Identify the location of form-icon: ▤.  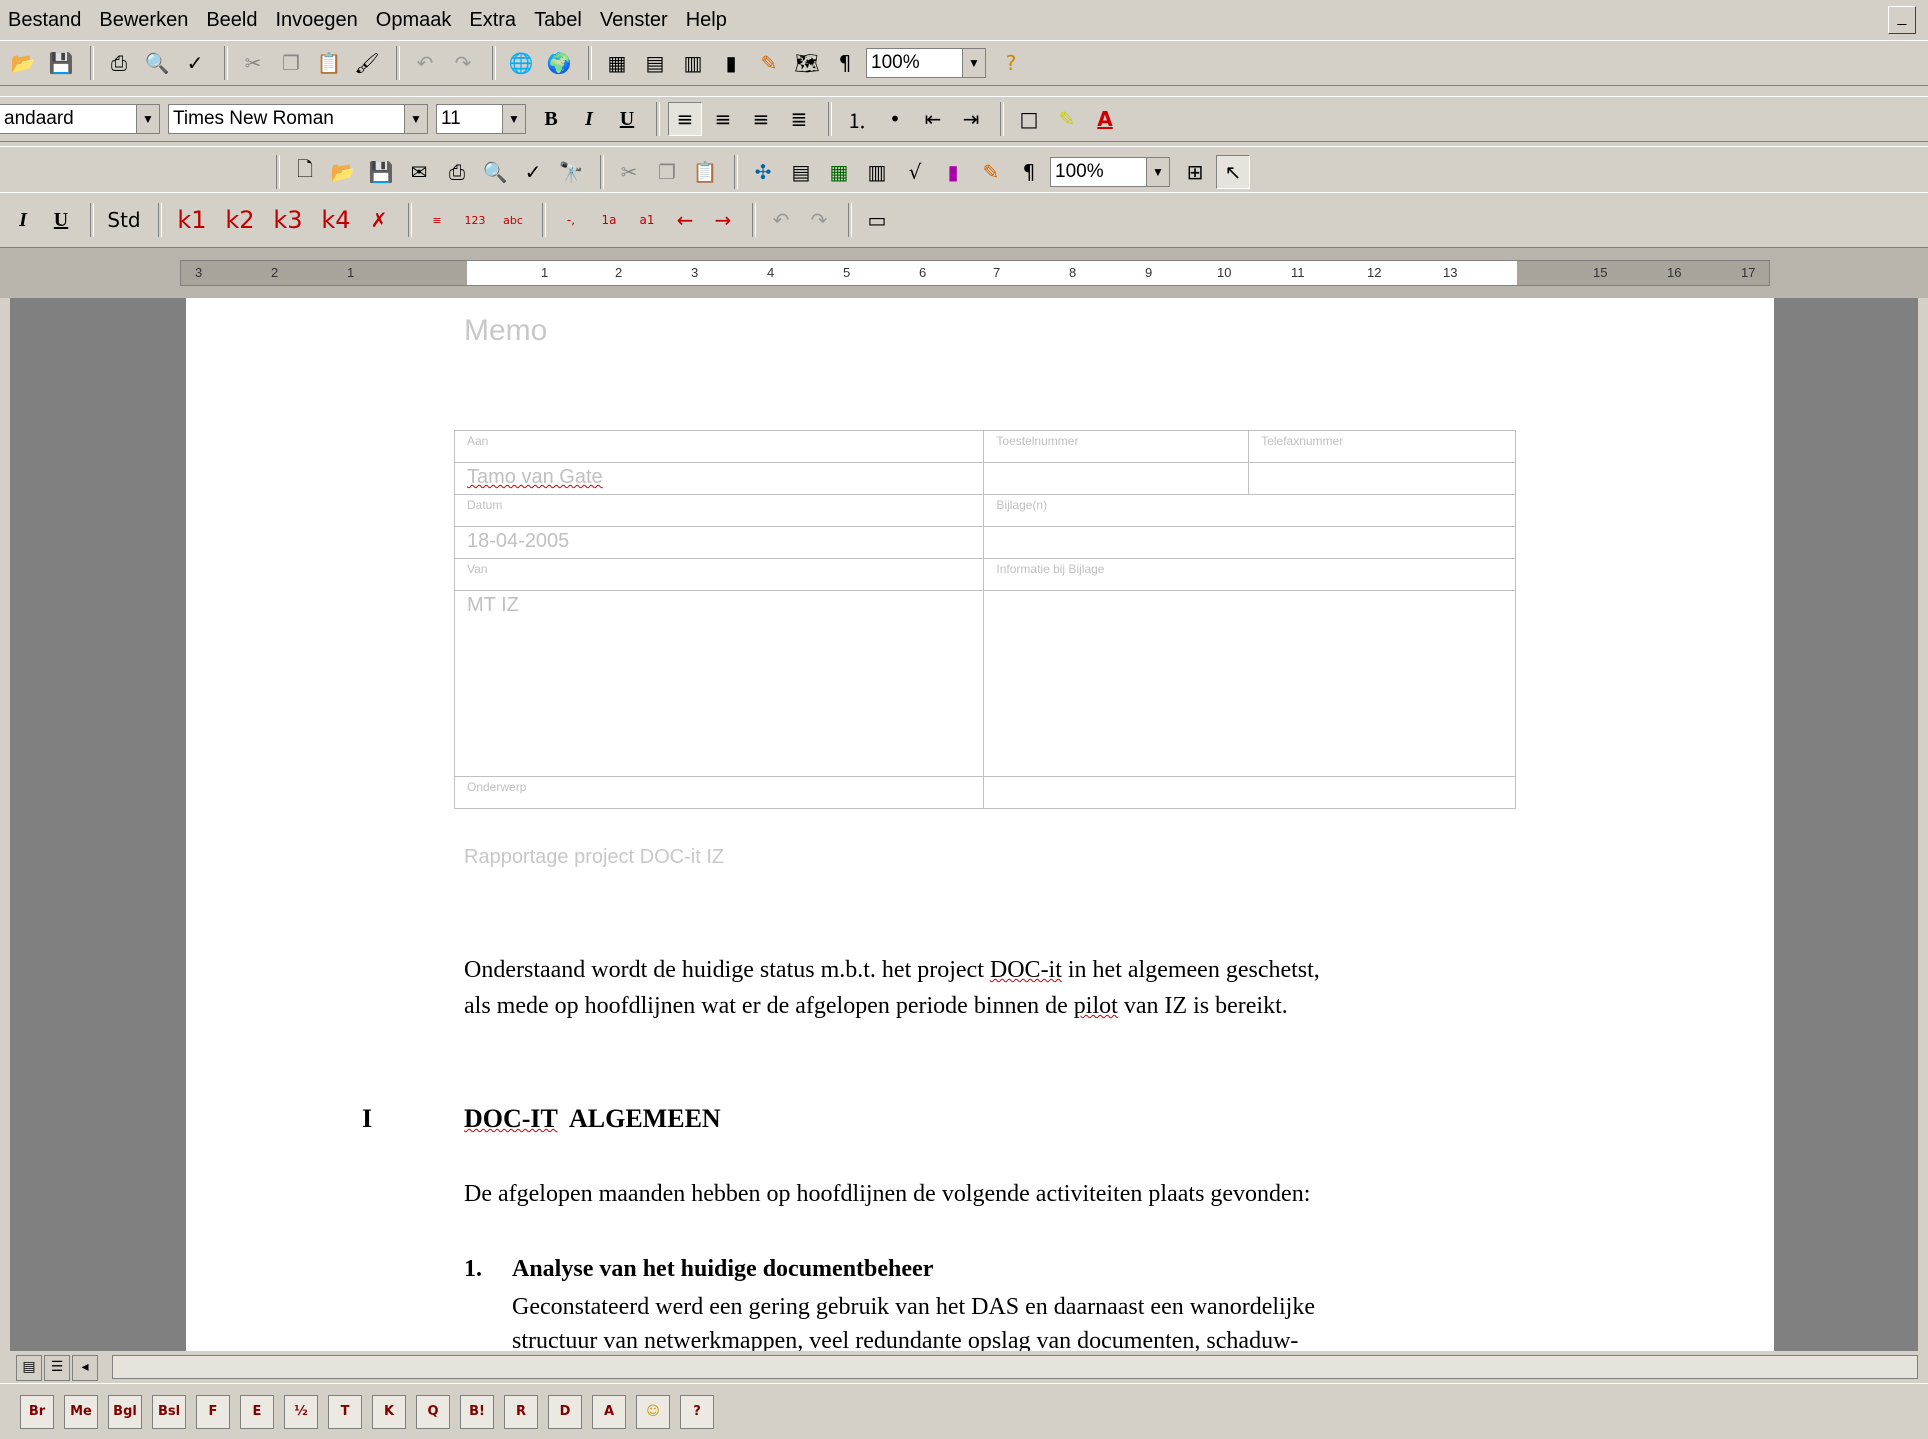
(801, 172).